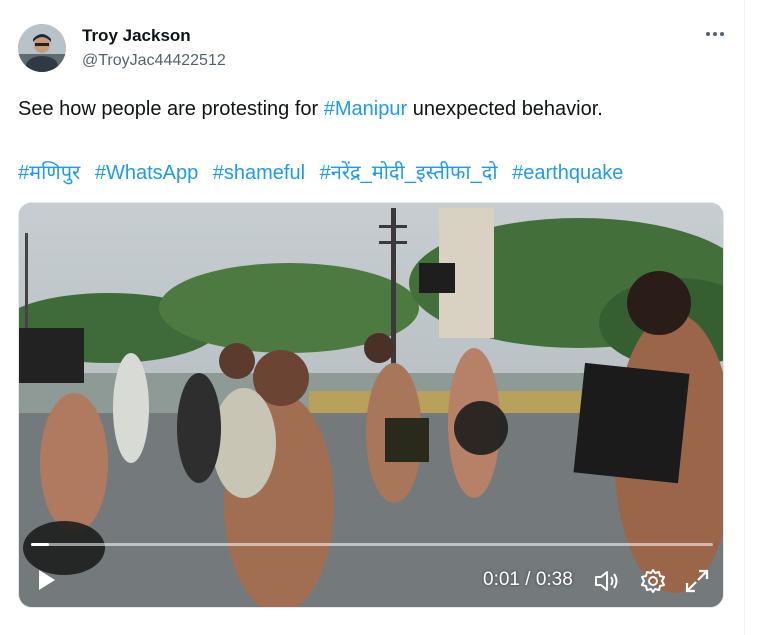 Image resolution: width=763 pixels, height=635 pixels. I want to click on hashtag-link: #WhatsApp, so click(146, 173).